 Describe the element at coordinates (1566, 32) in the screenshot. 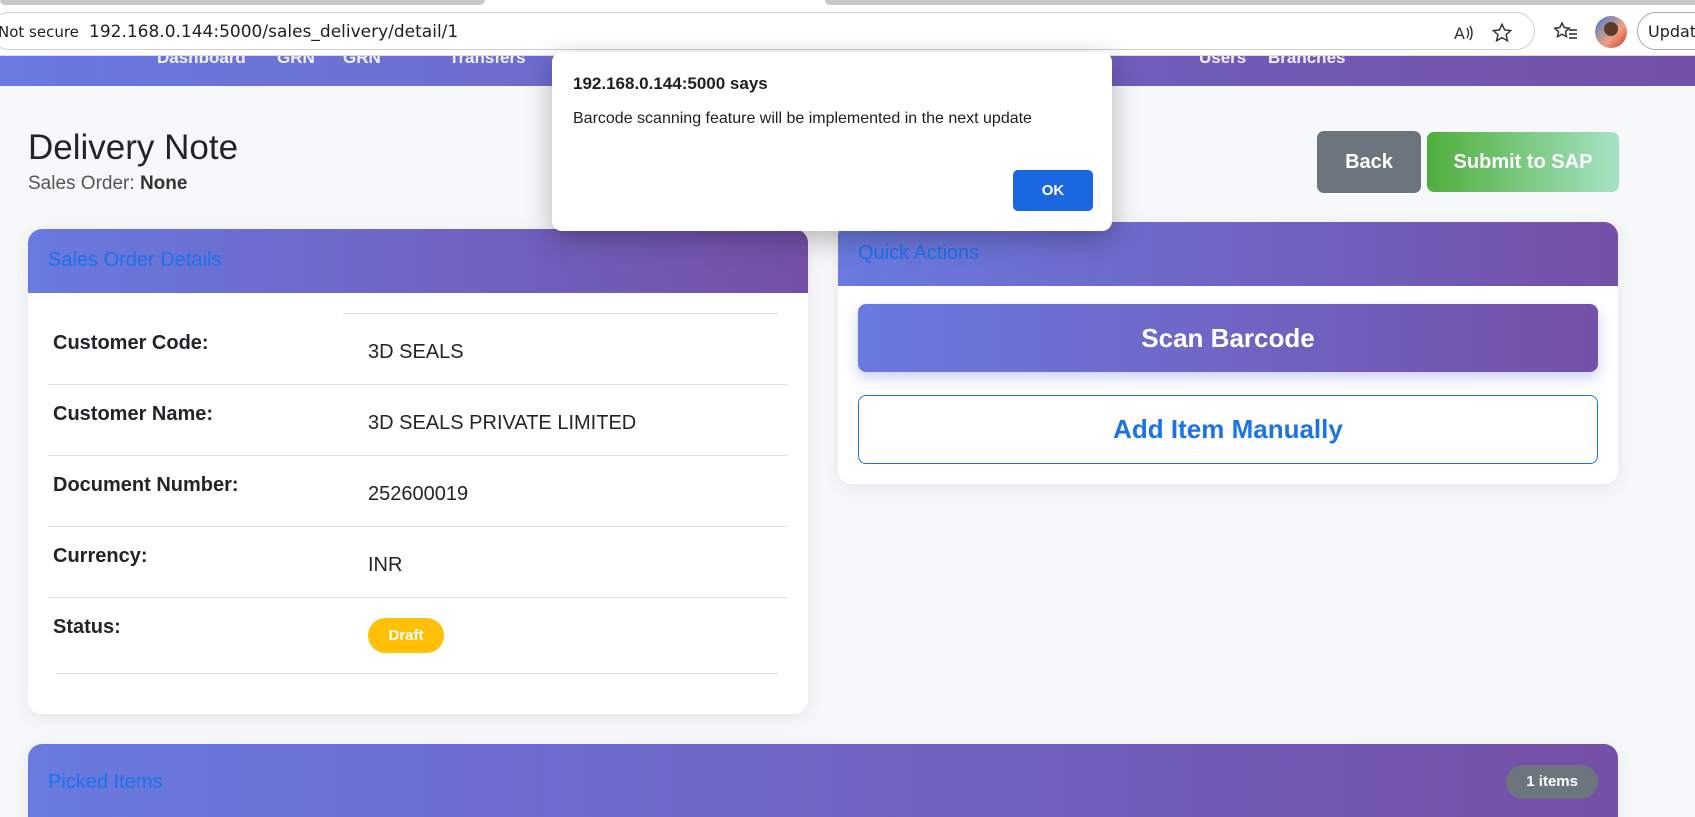

I see `favorites-list-icon` at that location.